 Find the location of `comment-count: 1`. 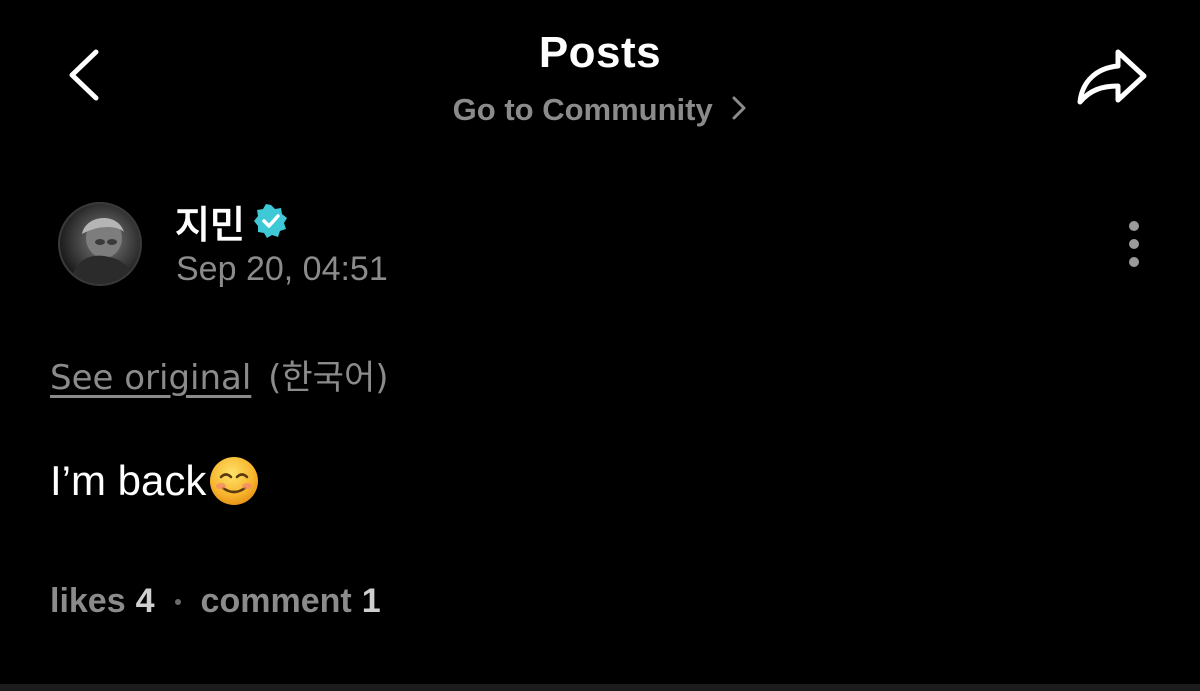

comment-count: 1 is located at coordinates (371, 601).